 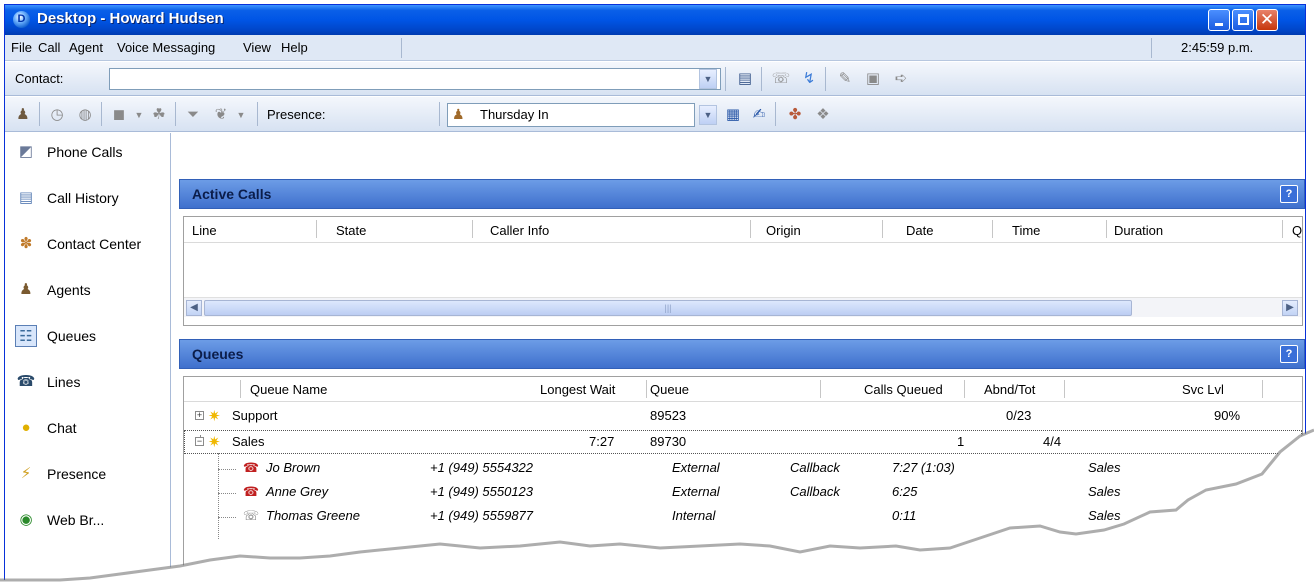 What do you see at coordinates (294, 47) in the screenshot?
I see `menu-help: Help` at bounding box center [294, 47].